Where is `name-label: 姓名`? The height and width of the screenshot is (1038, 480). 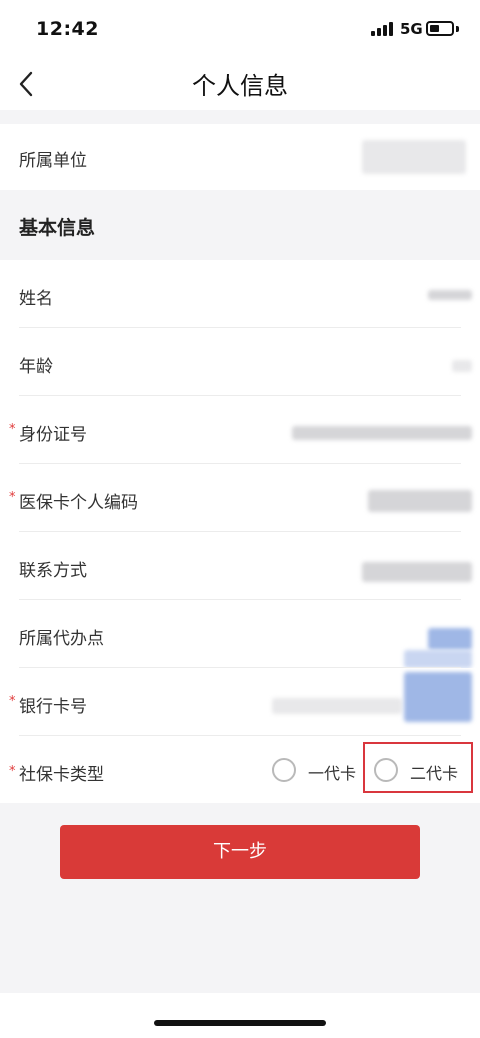 name-label: 姓名 is located at coordinates (36, 299).